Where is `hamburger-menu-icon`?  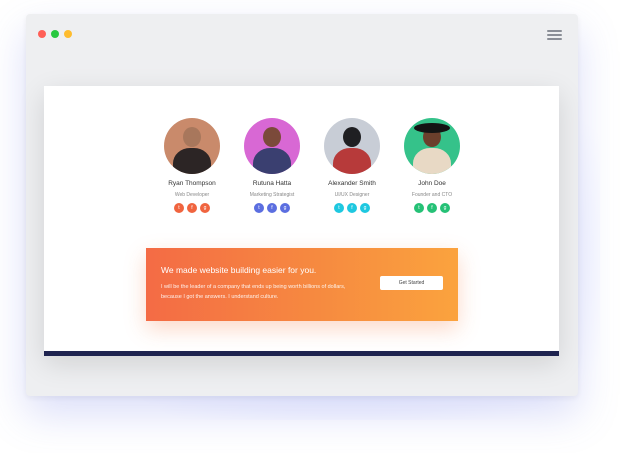 hamburger-menu-icon is located at coordinates (554, 35).